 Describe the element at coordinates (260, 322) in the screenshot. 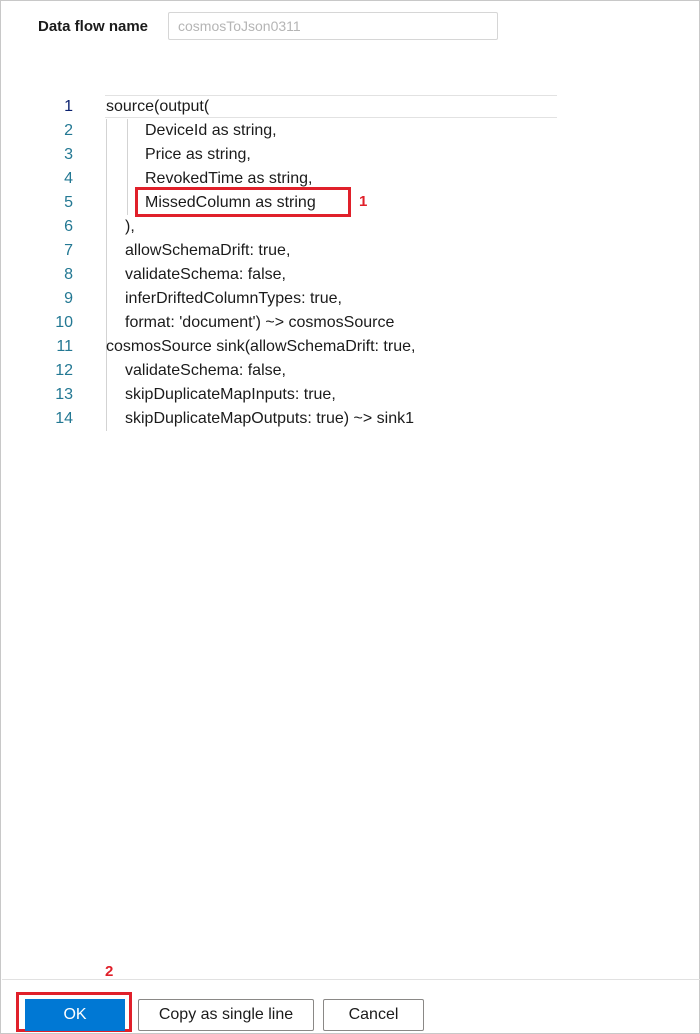

I see `line-text: format: 'document') ~> cosmosSource` at that location.